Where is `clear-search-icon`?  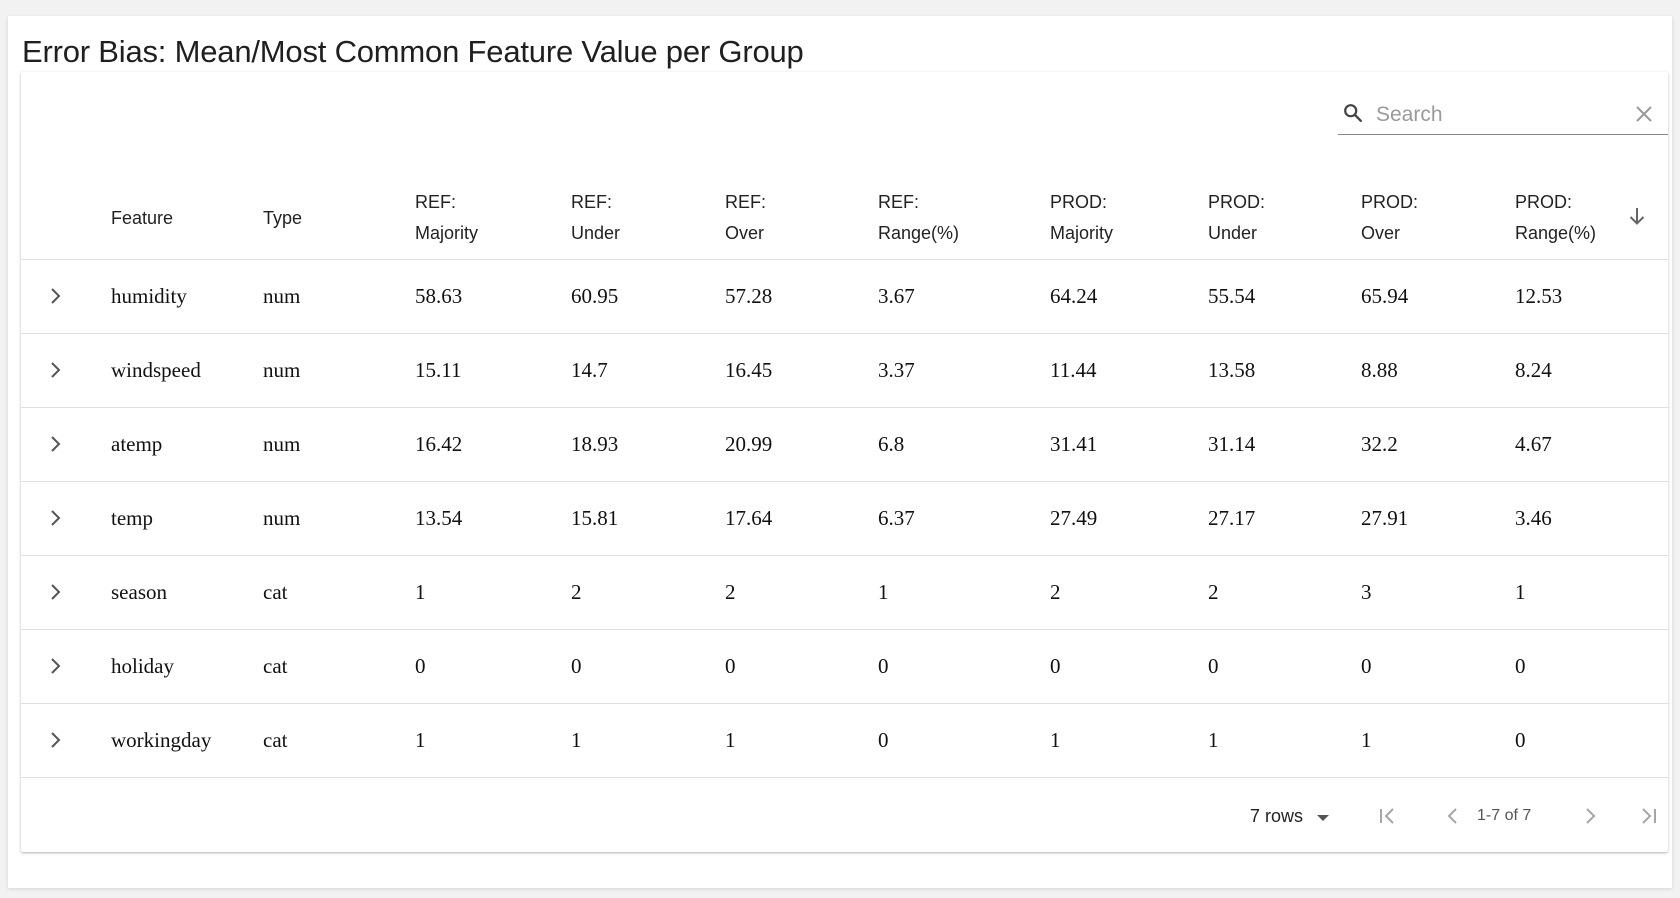 clear-search-icon is located at coordinates (1644, 114).